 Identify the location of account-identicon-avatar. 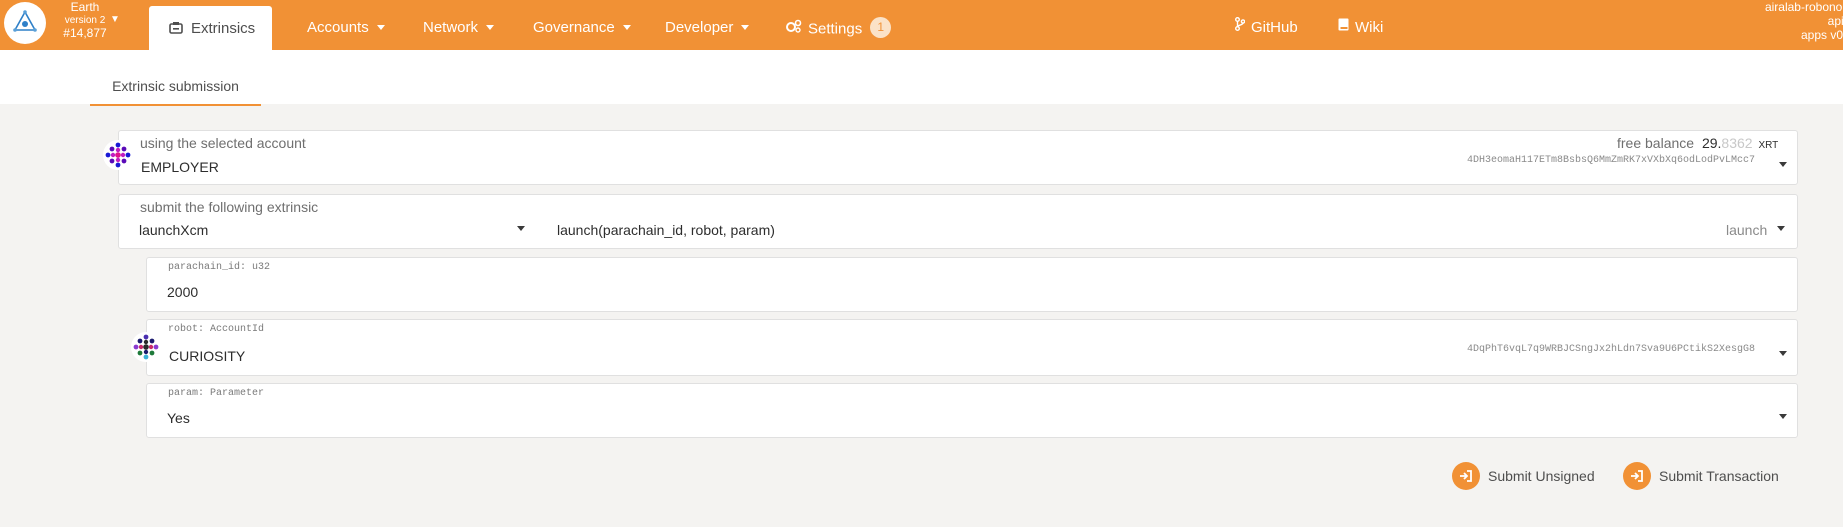
(118, 155).